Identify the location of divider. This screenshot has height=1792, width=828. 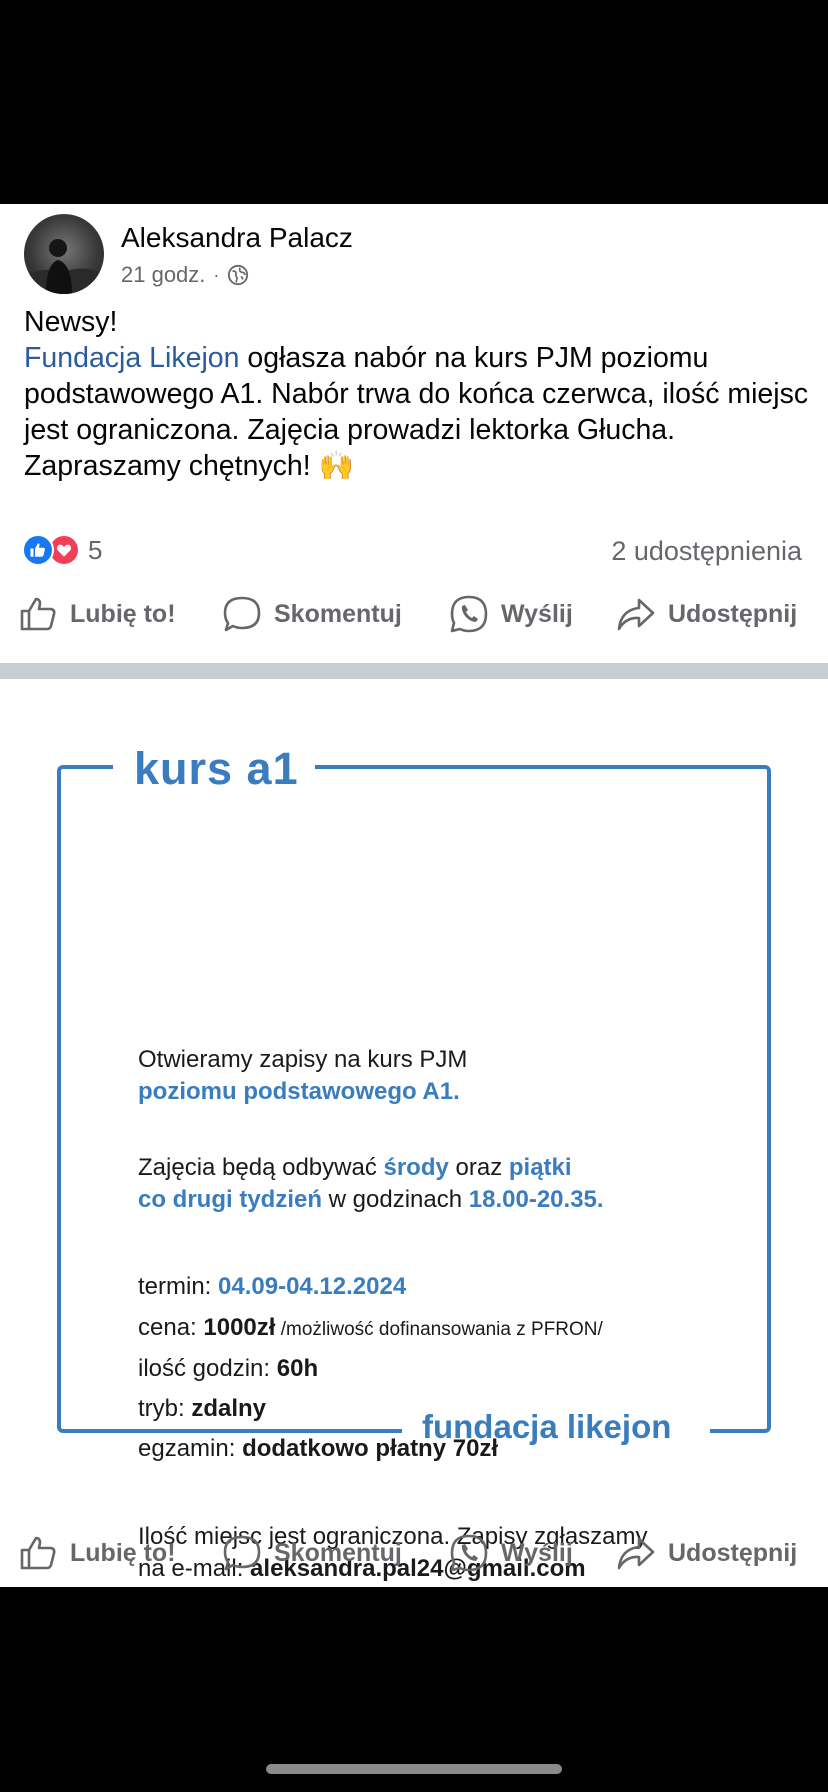
(414, 671).